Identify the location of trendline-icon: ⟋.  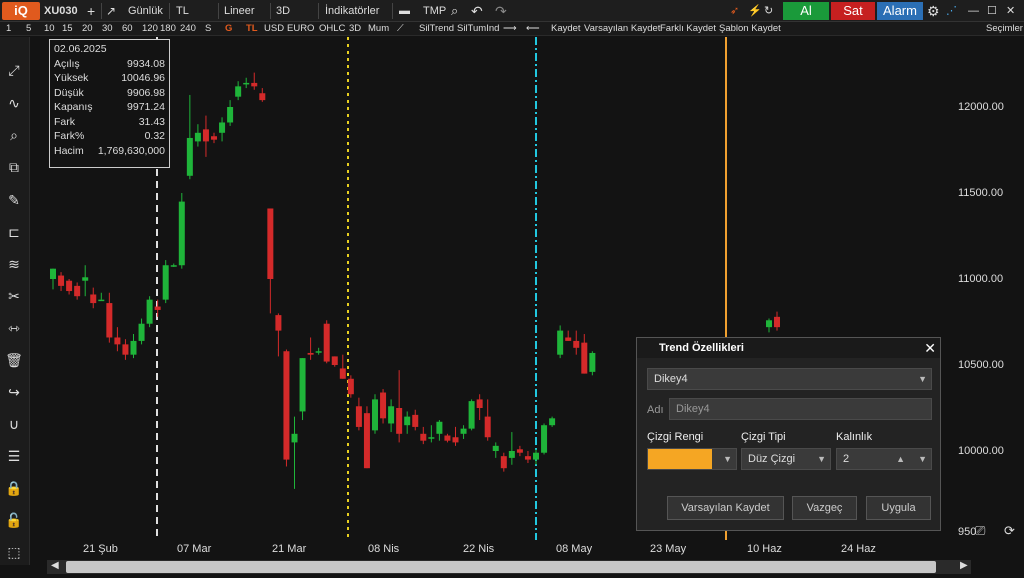
(400, 29).